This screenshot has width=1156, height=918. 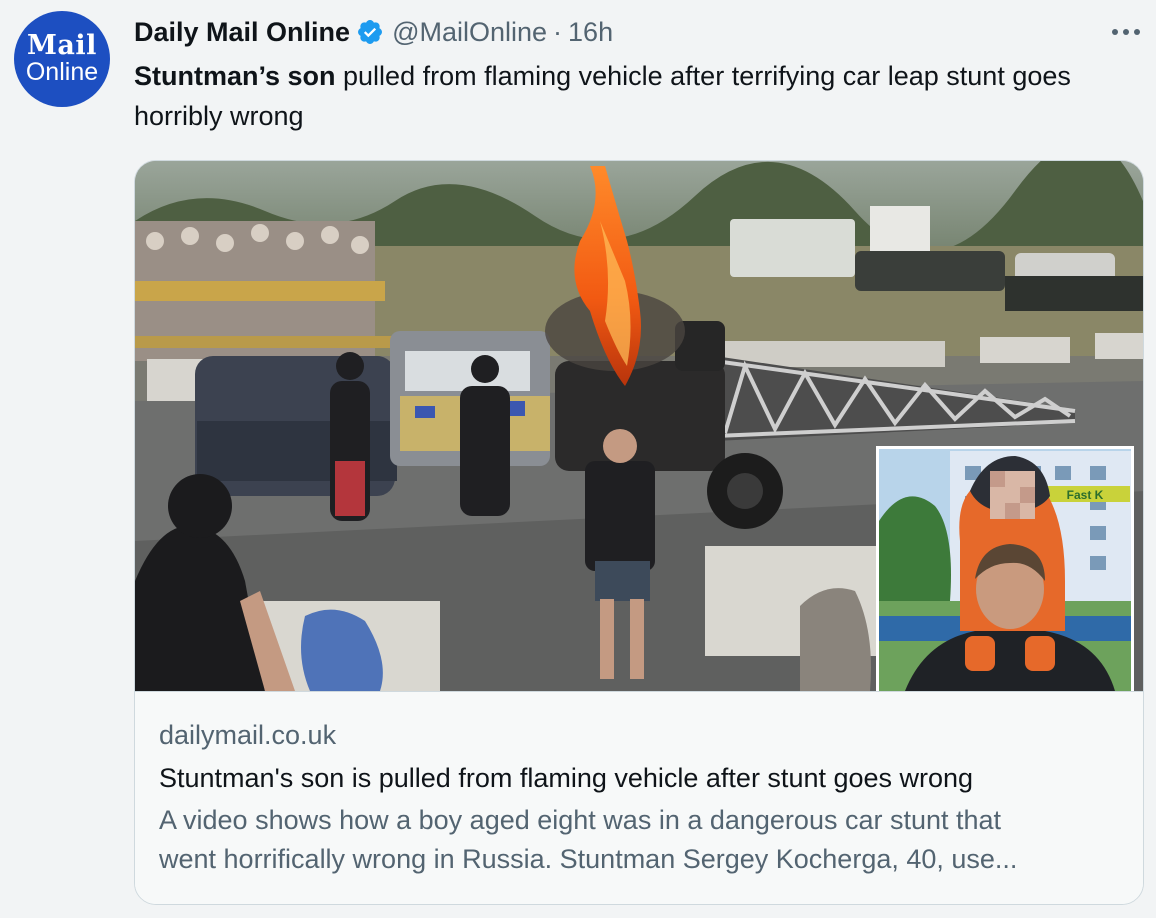 What do you see at coordinates (639, 735) in the screenshot?
I see `card-domain: dailymail.co.uk` at bounding box center [639, 735].